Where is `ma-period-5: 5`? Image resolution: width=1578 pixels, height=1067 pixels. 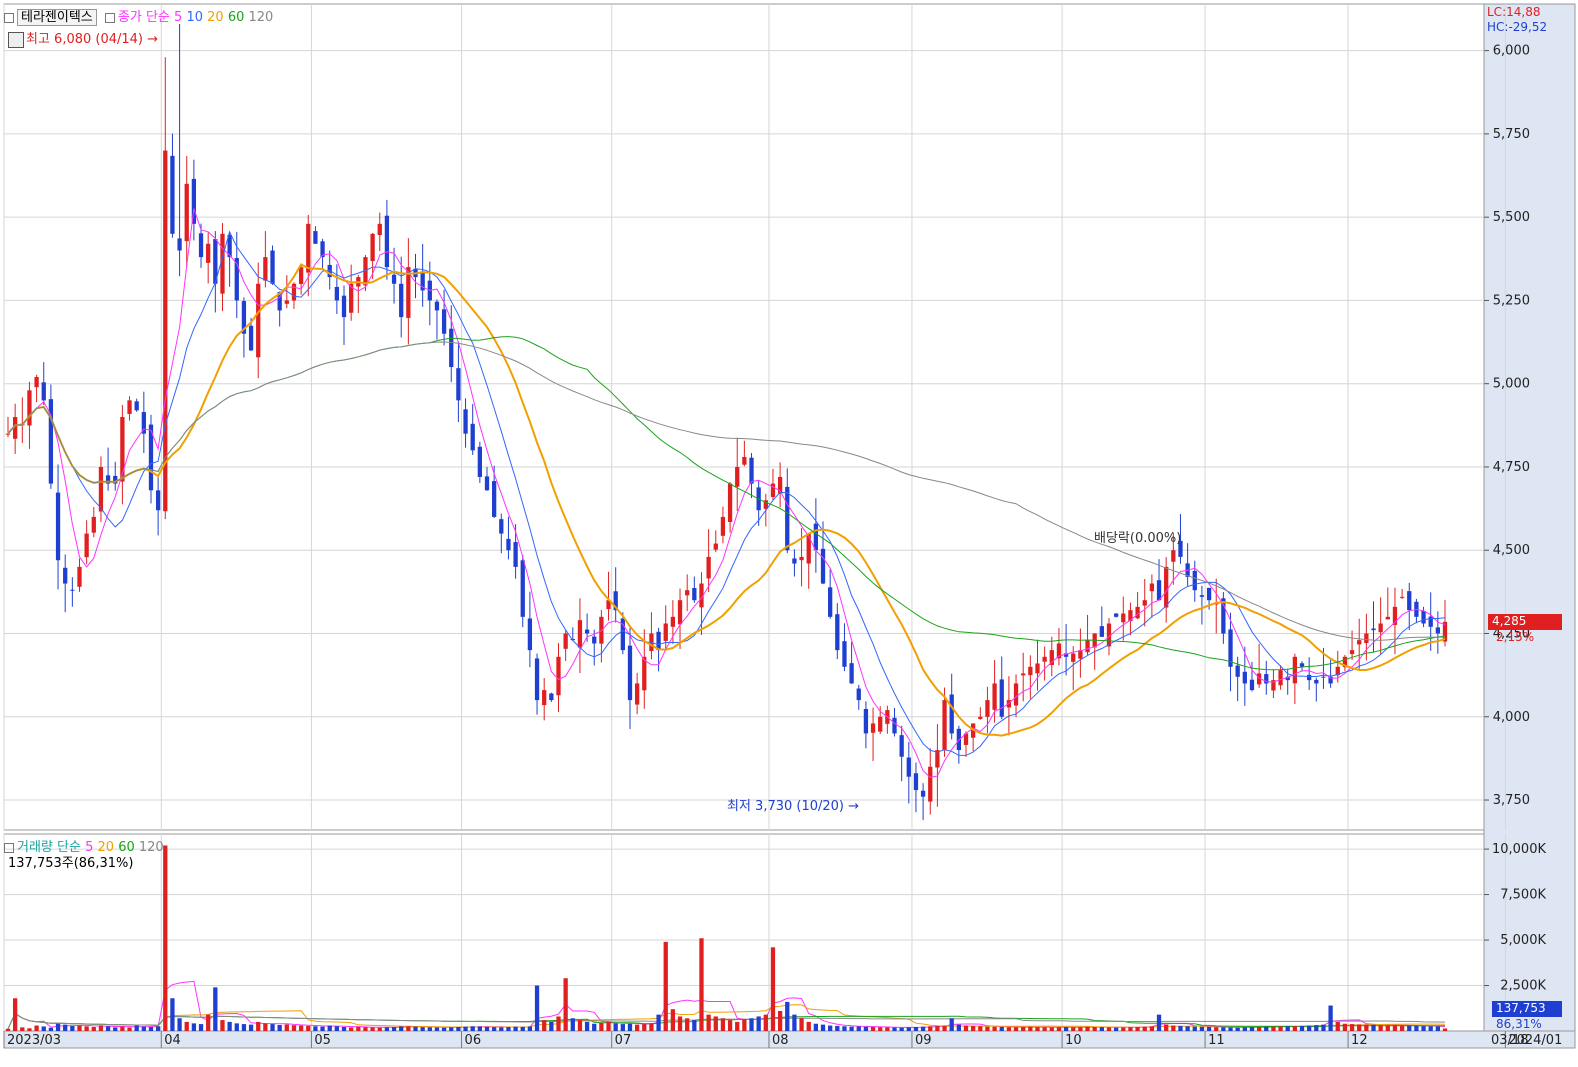 ma-period-5: 5 is located at coordinates (178, 17).